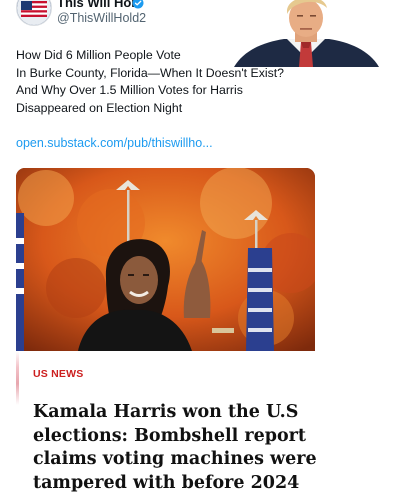 Image resolution: width=400 pixels, height=500 pixels. What do you see at coordinates (98, 55) in the screenshot?
I see `tweet-text-line: How Did 6 Million People Vote` at bounding box center [98, 55].